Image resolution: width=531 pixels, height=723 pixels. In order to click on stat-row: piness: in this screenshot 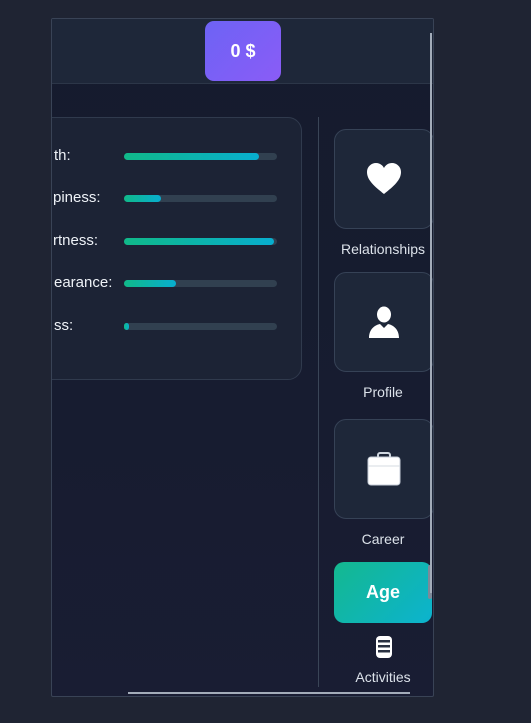, I will do `click(176, 198)`.